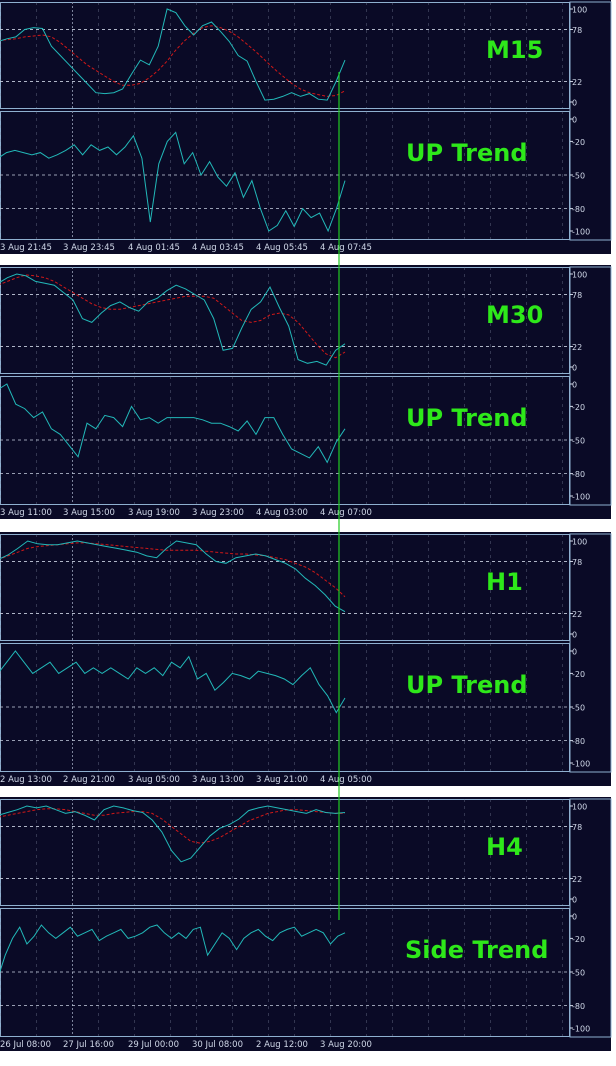 This screenshot has width=616, height=1066. Describe the element at coordinates (89, 248) in the screenshot. I see `x-tick-label: 3 Aug 23:45` at that location.